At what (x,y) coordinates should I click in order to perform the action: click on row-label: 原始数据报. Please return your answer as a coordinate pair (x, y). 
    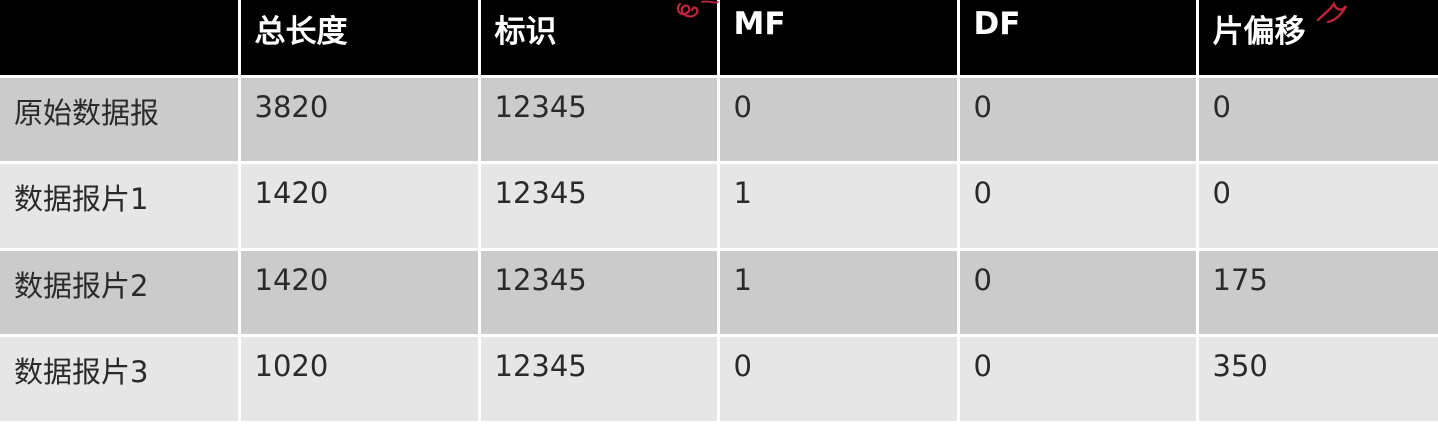
    Looking at the image, I should click on (120, 120).